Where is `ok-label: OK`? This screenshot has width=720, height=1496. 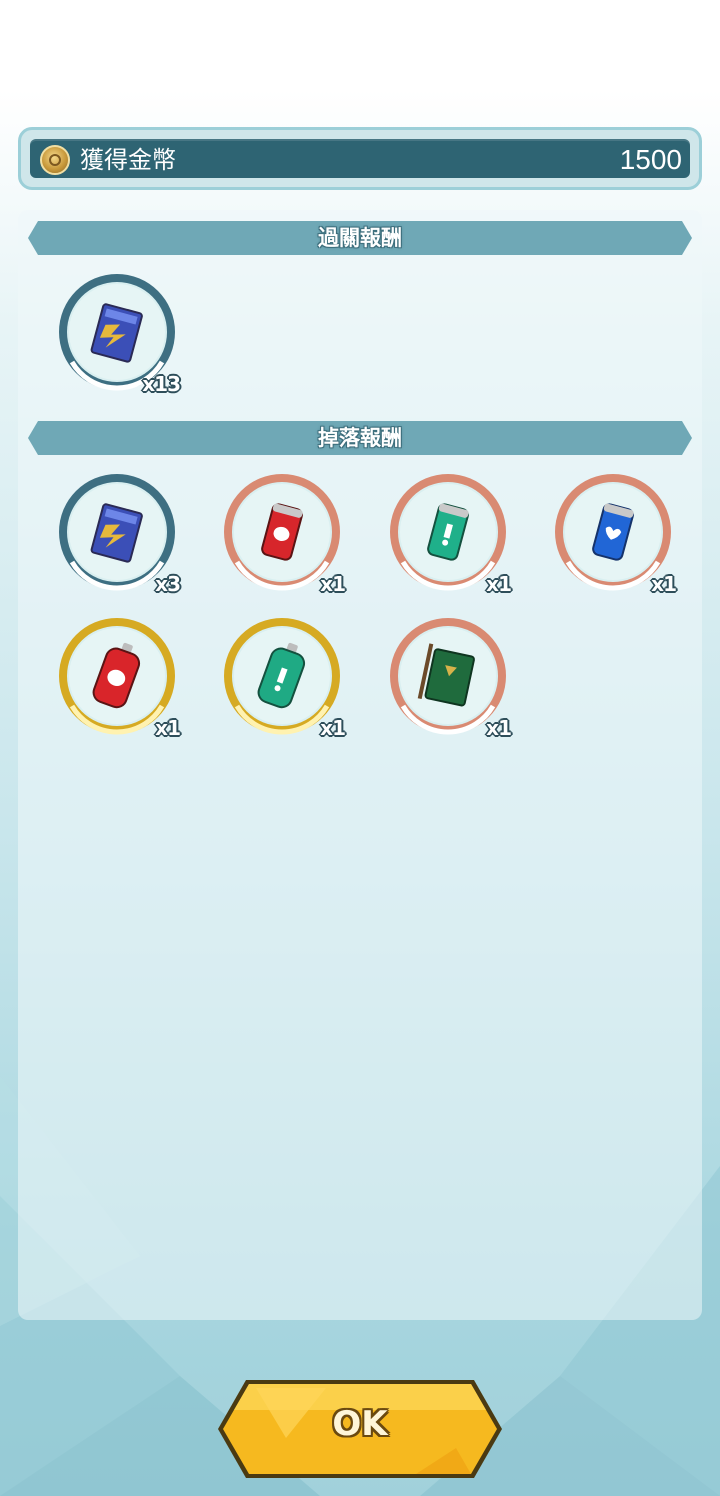 ok-label: OK is located at coordinates (360, 1424).